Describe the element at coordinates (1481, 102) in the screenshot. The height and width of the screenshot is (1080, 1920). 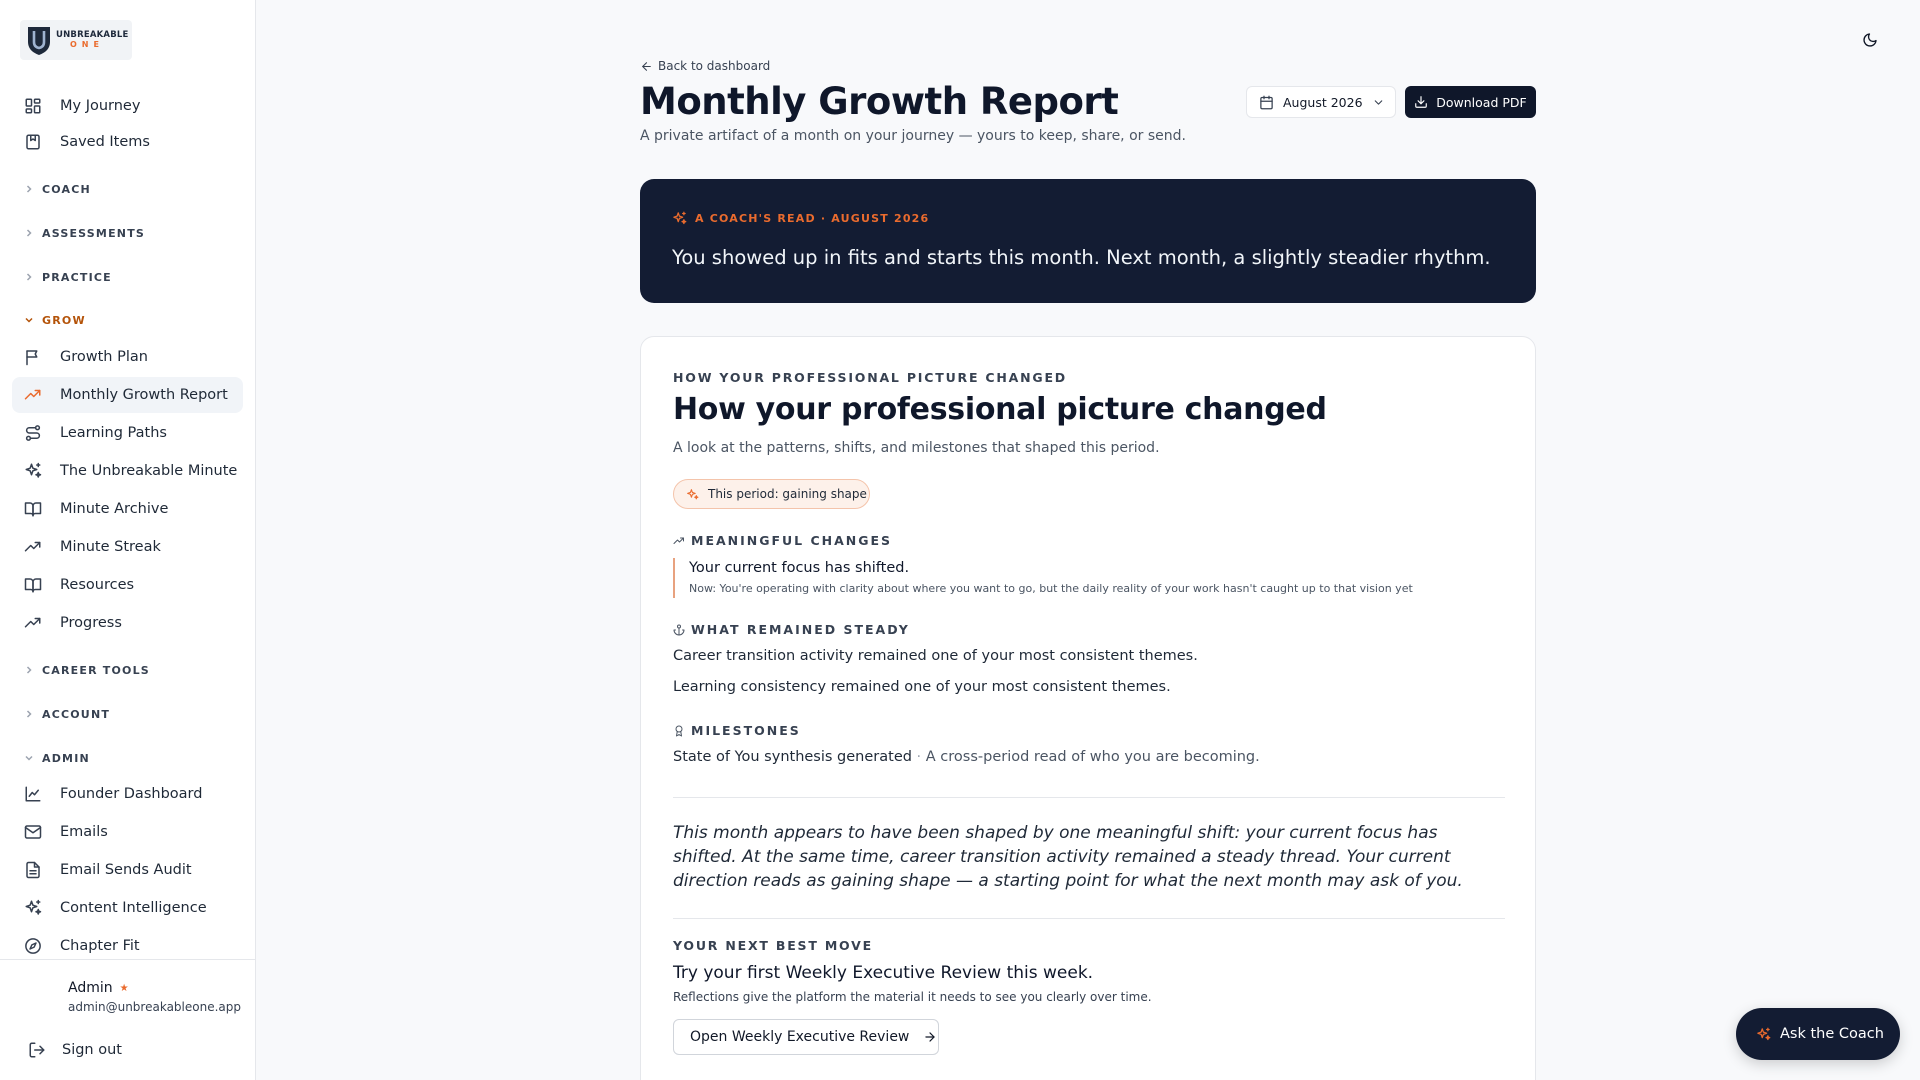
I see `download-pdf-label: Download PDF` at that location.